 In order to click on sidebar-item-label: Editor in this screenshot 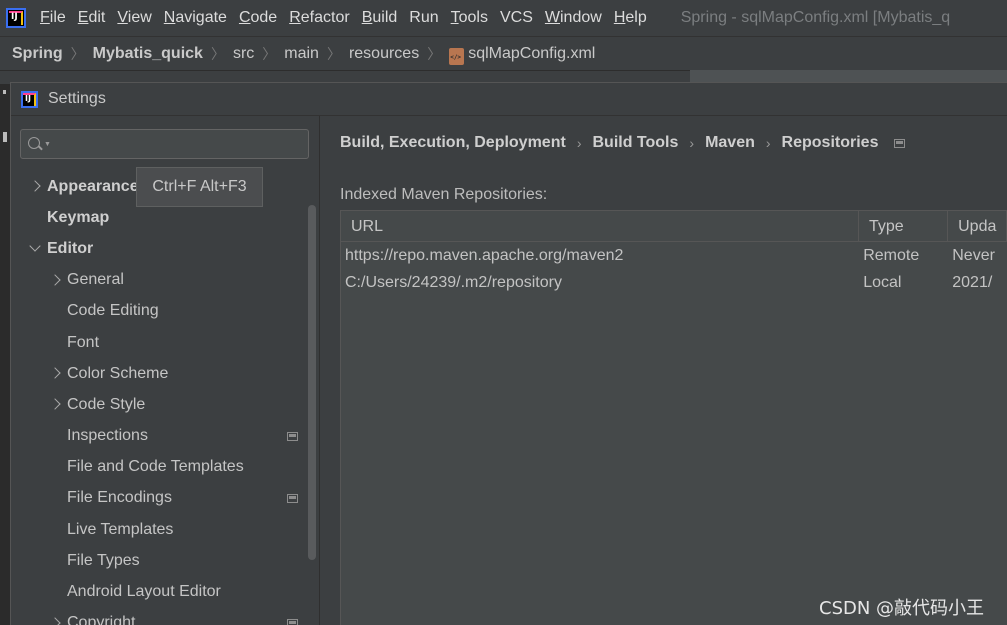, I will do `click(70, 248)`.